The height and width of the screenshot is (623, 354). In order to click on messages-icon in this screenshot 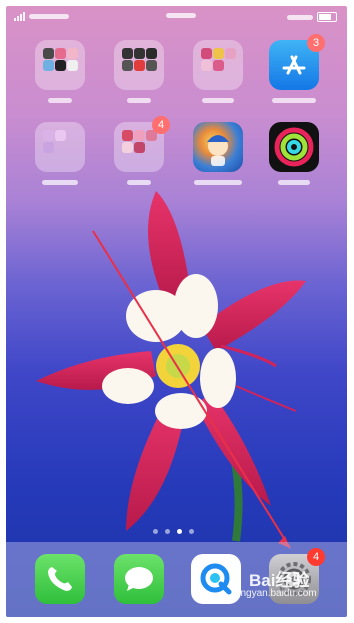, I will do `click(139, 579)`.